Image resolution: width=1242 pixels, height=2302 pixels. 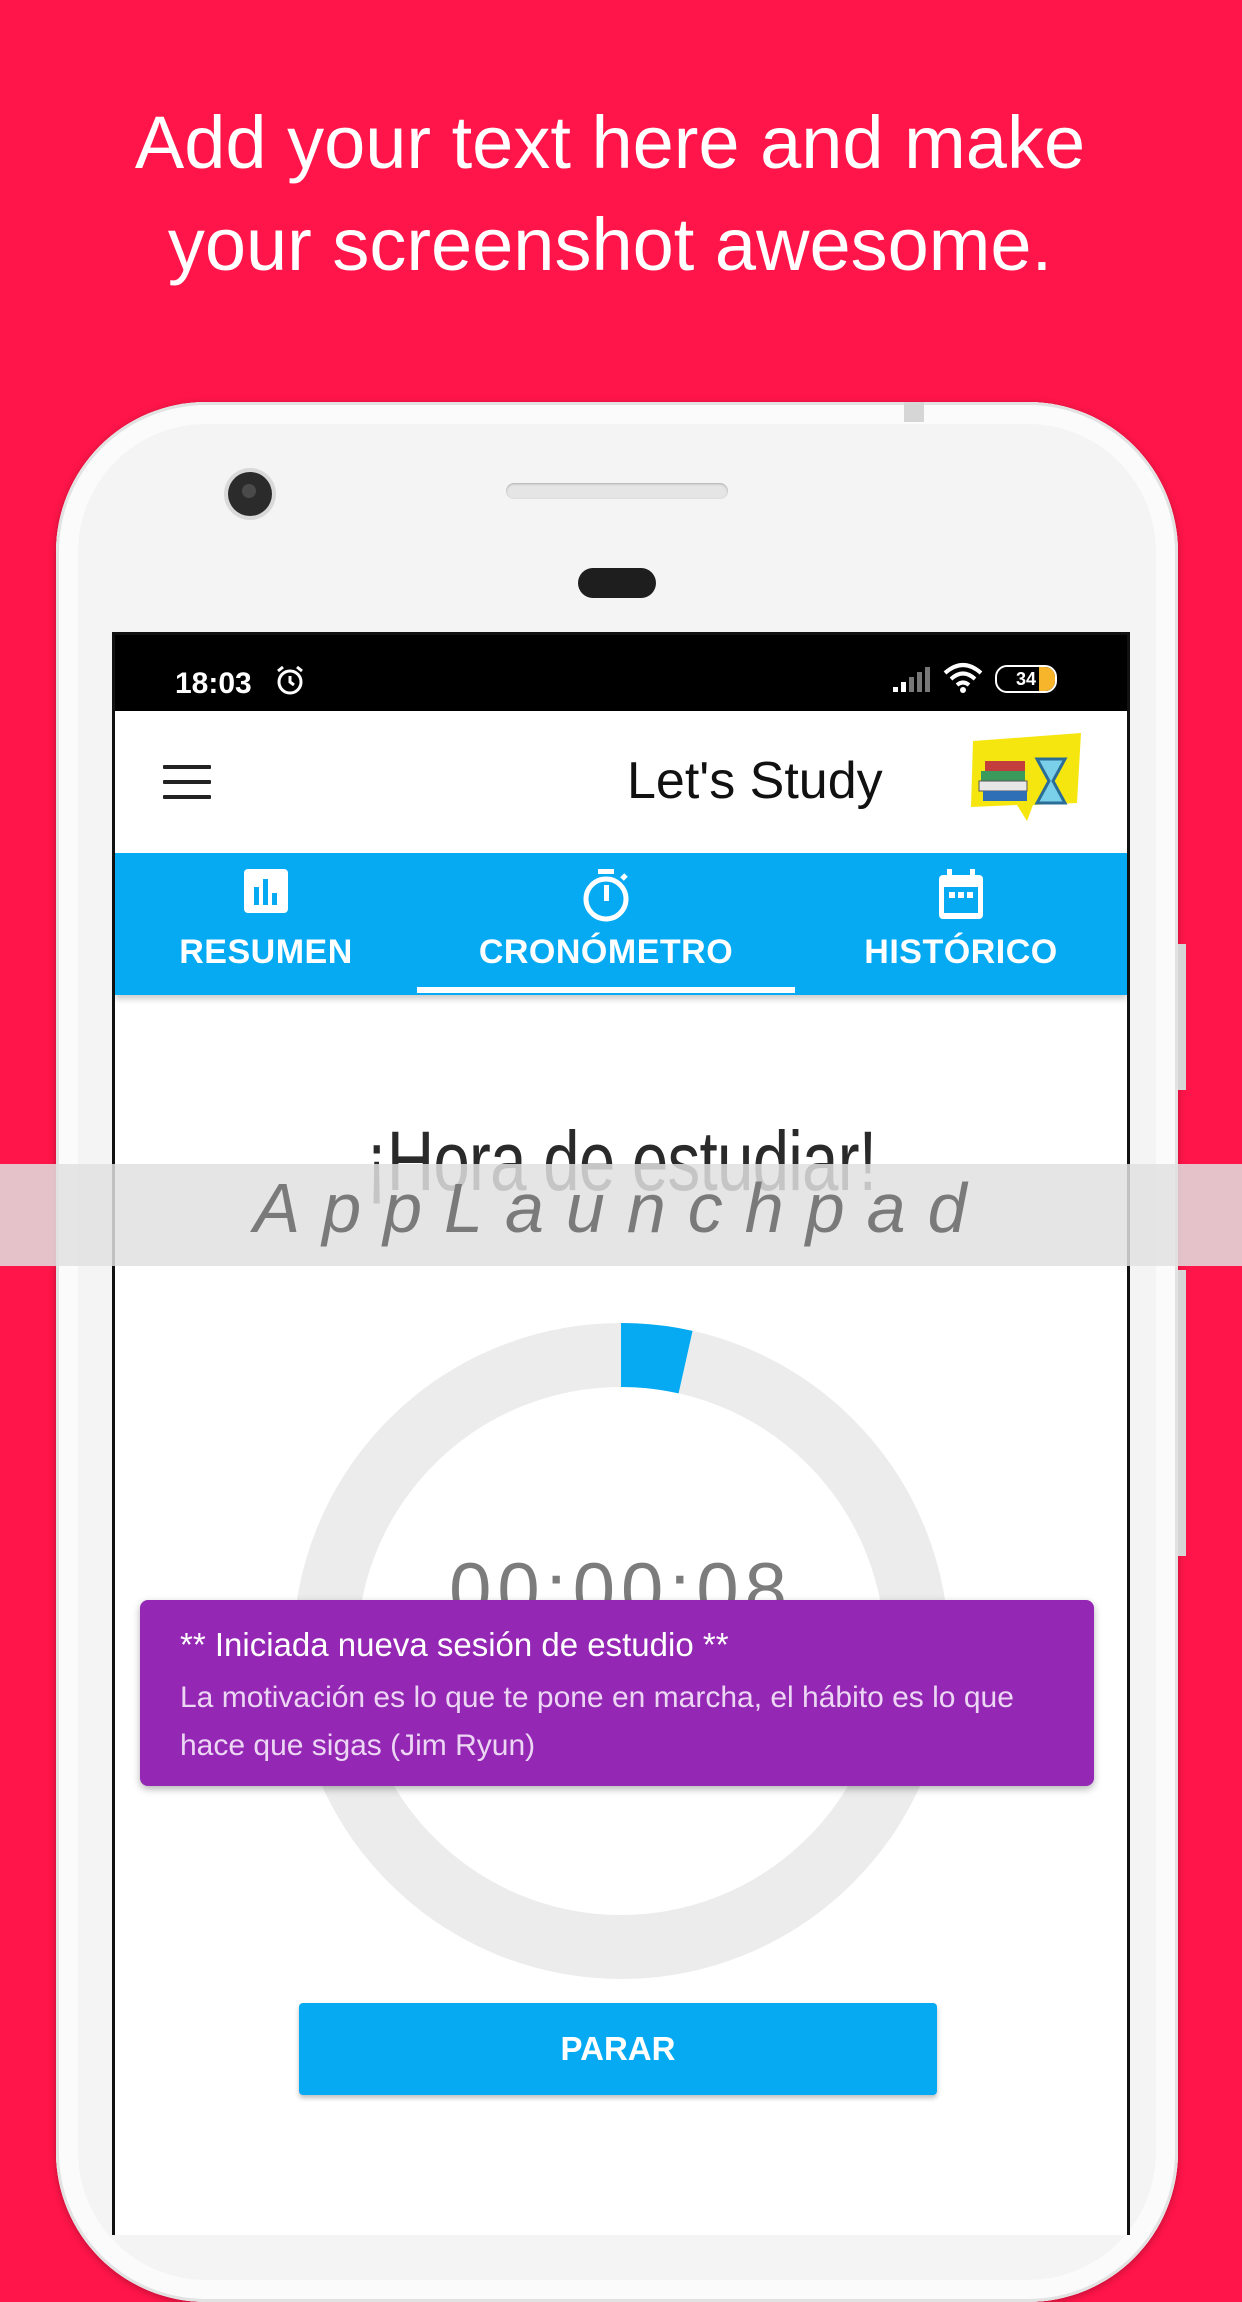 I want to click on cell-signal-icon, so click(x=911, y=679).